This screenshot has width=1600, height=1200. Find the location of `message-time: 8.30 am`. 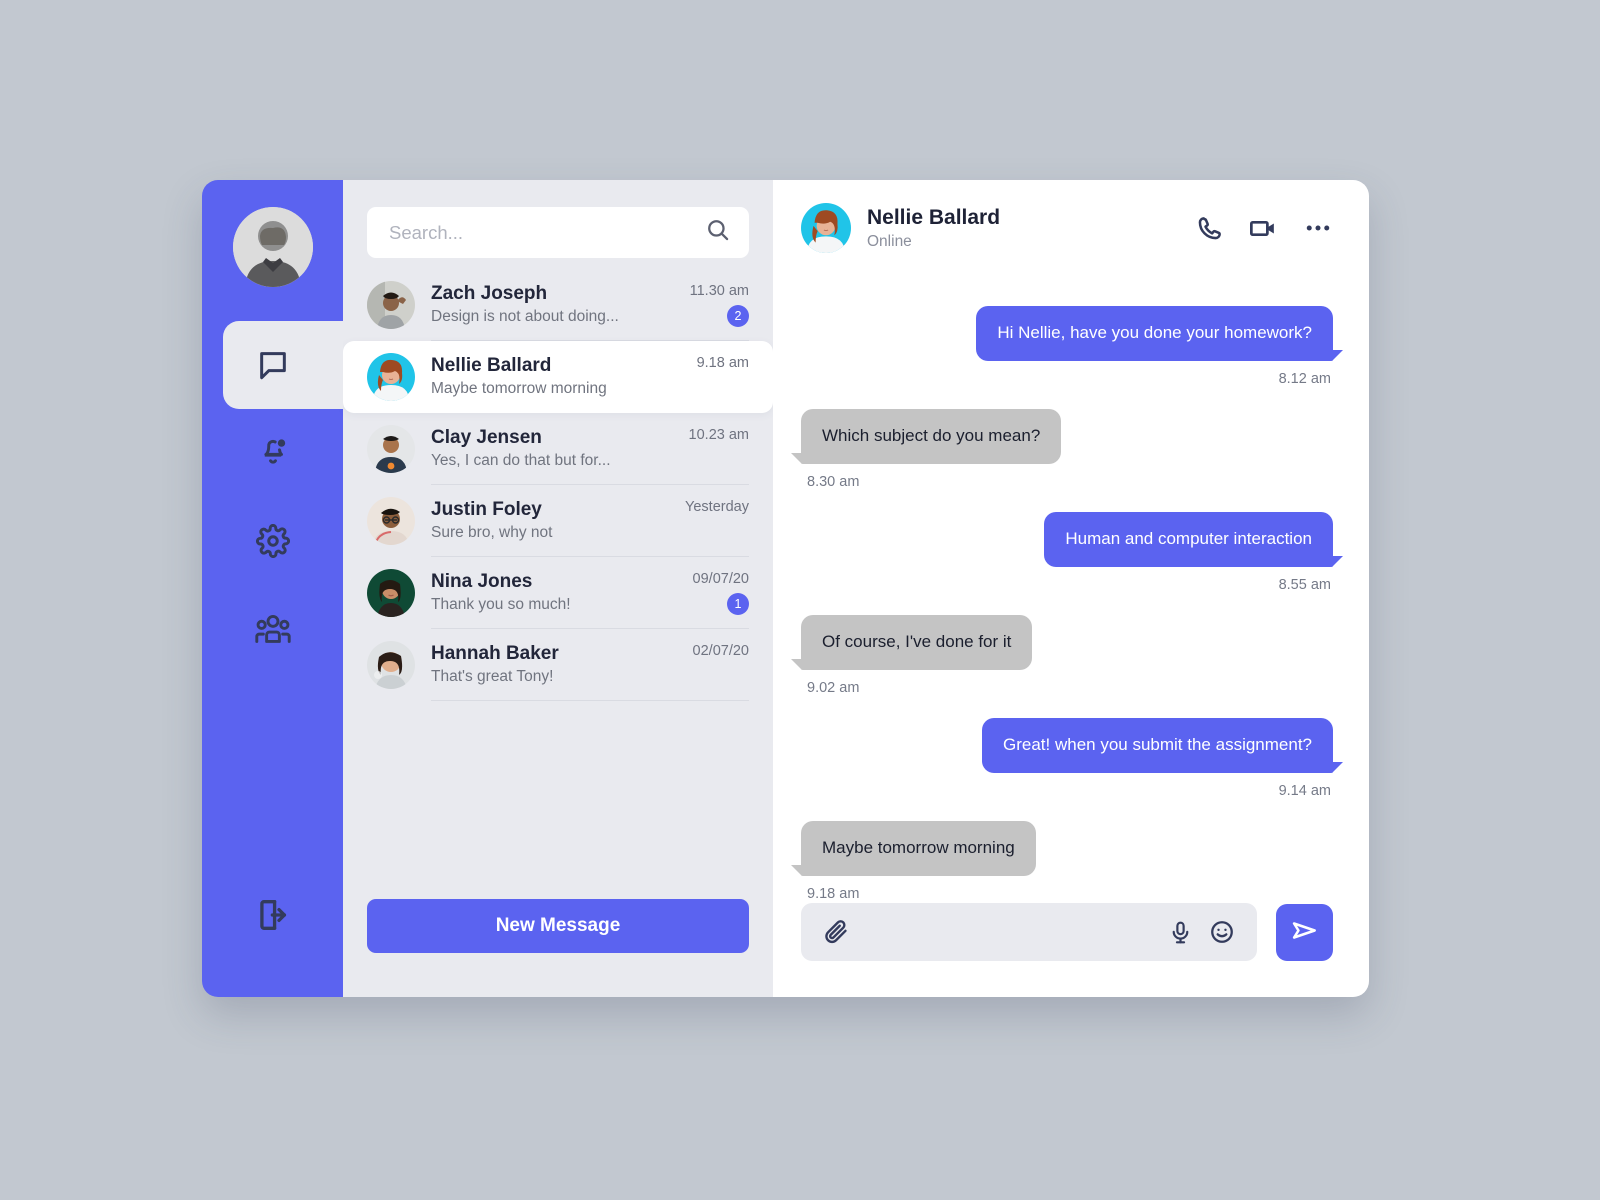

message-time: 8.30 am is located at coordinates (833, 481).